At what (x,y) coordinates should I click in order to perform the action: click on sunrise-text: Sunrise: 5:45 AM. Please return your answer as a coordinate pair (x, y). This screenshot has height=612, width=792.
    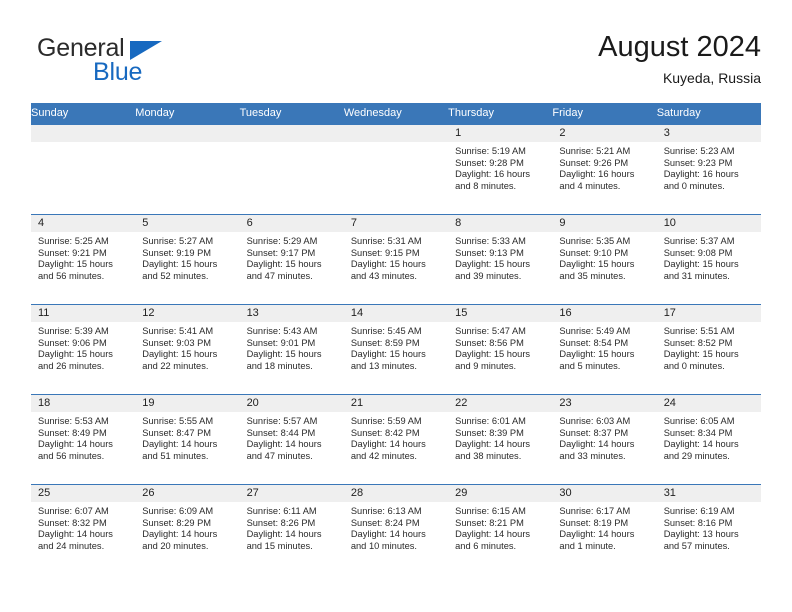
    Looking at the image, I should click on (386, 331).